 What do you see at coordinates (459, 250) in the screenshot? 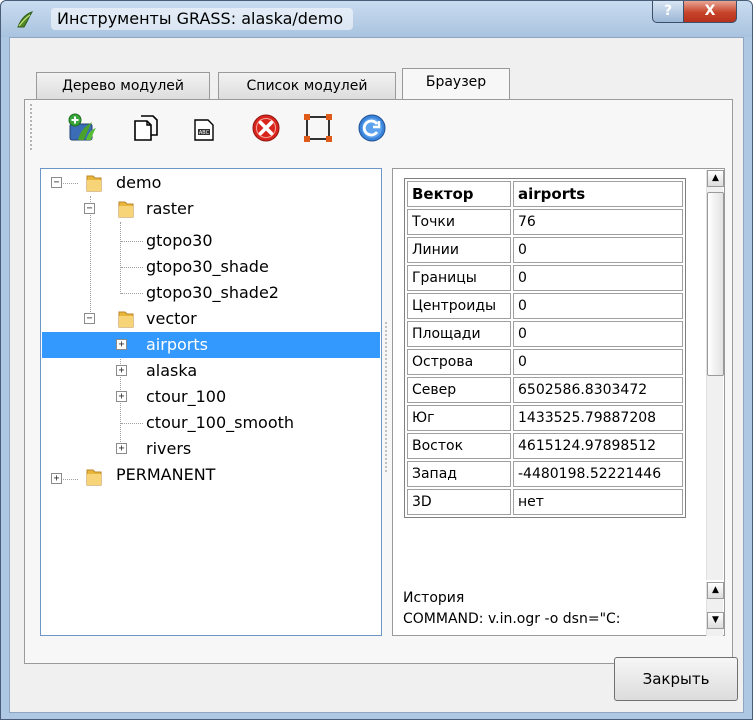
I see `table-cell-key: Линии` at bounding box center [459, 250].